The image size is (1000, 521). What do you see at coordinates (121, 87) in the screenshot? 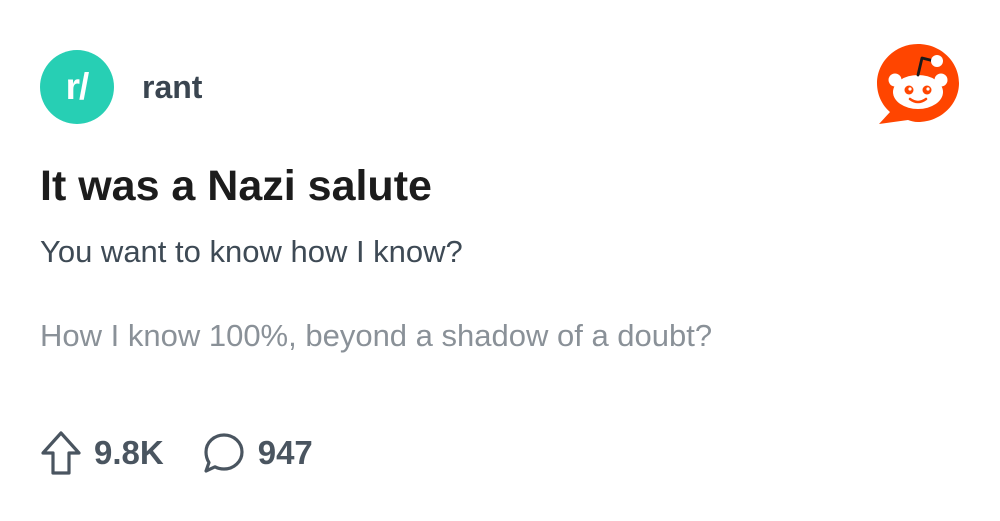
I see `post-header: r/ rant` at bounding box center [121, 87].